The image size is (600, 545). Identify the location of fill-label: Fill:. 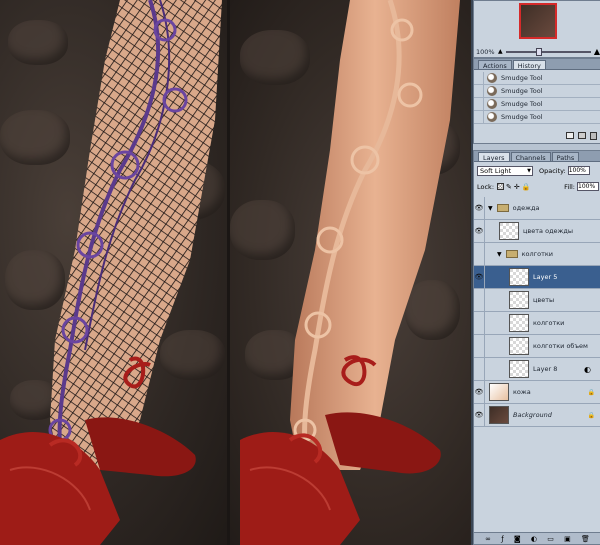
(569, 186).